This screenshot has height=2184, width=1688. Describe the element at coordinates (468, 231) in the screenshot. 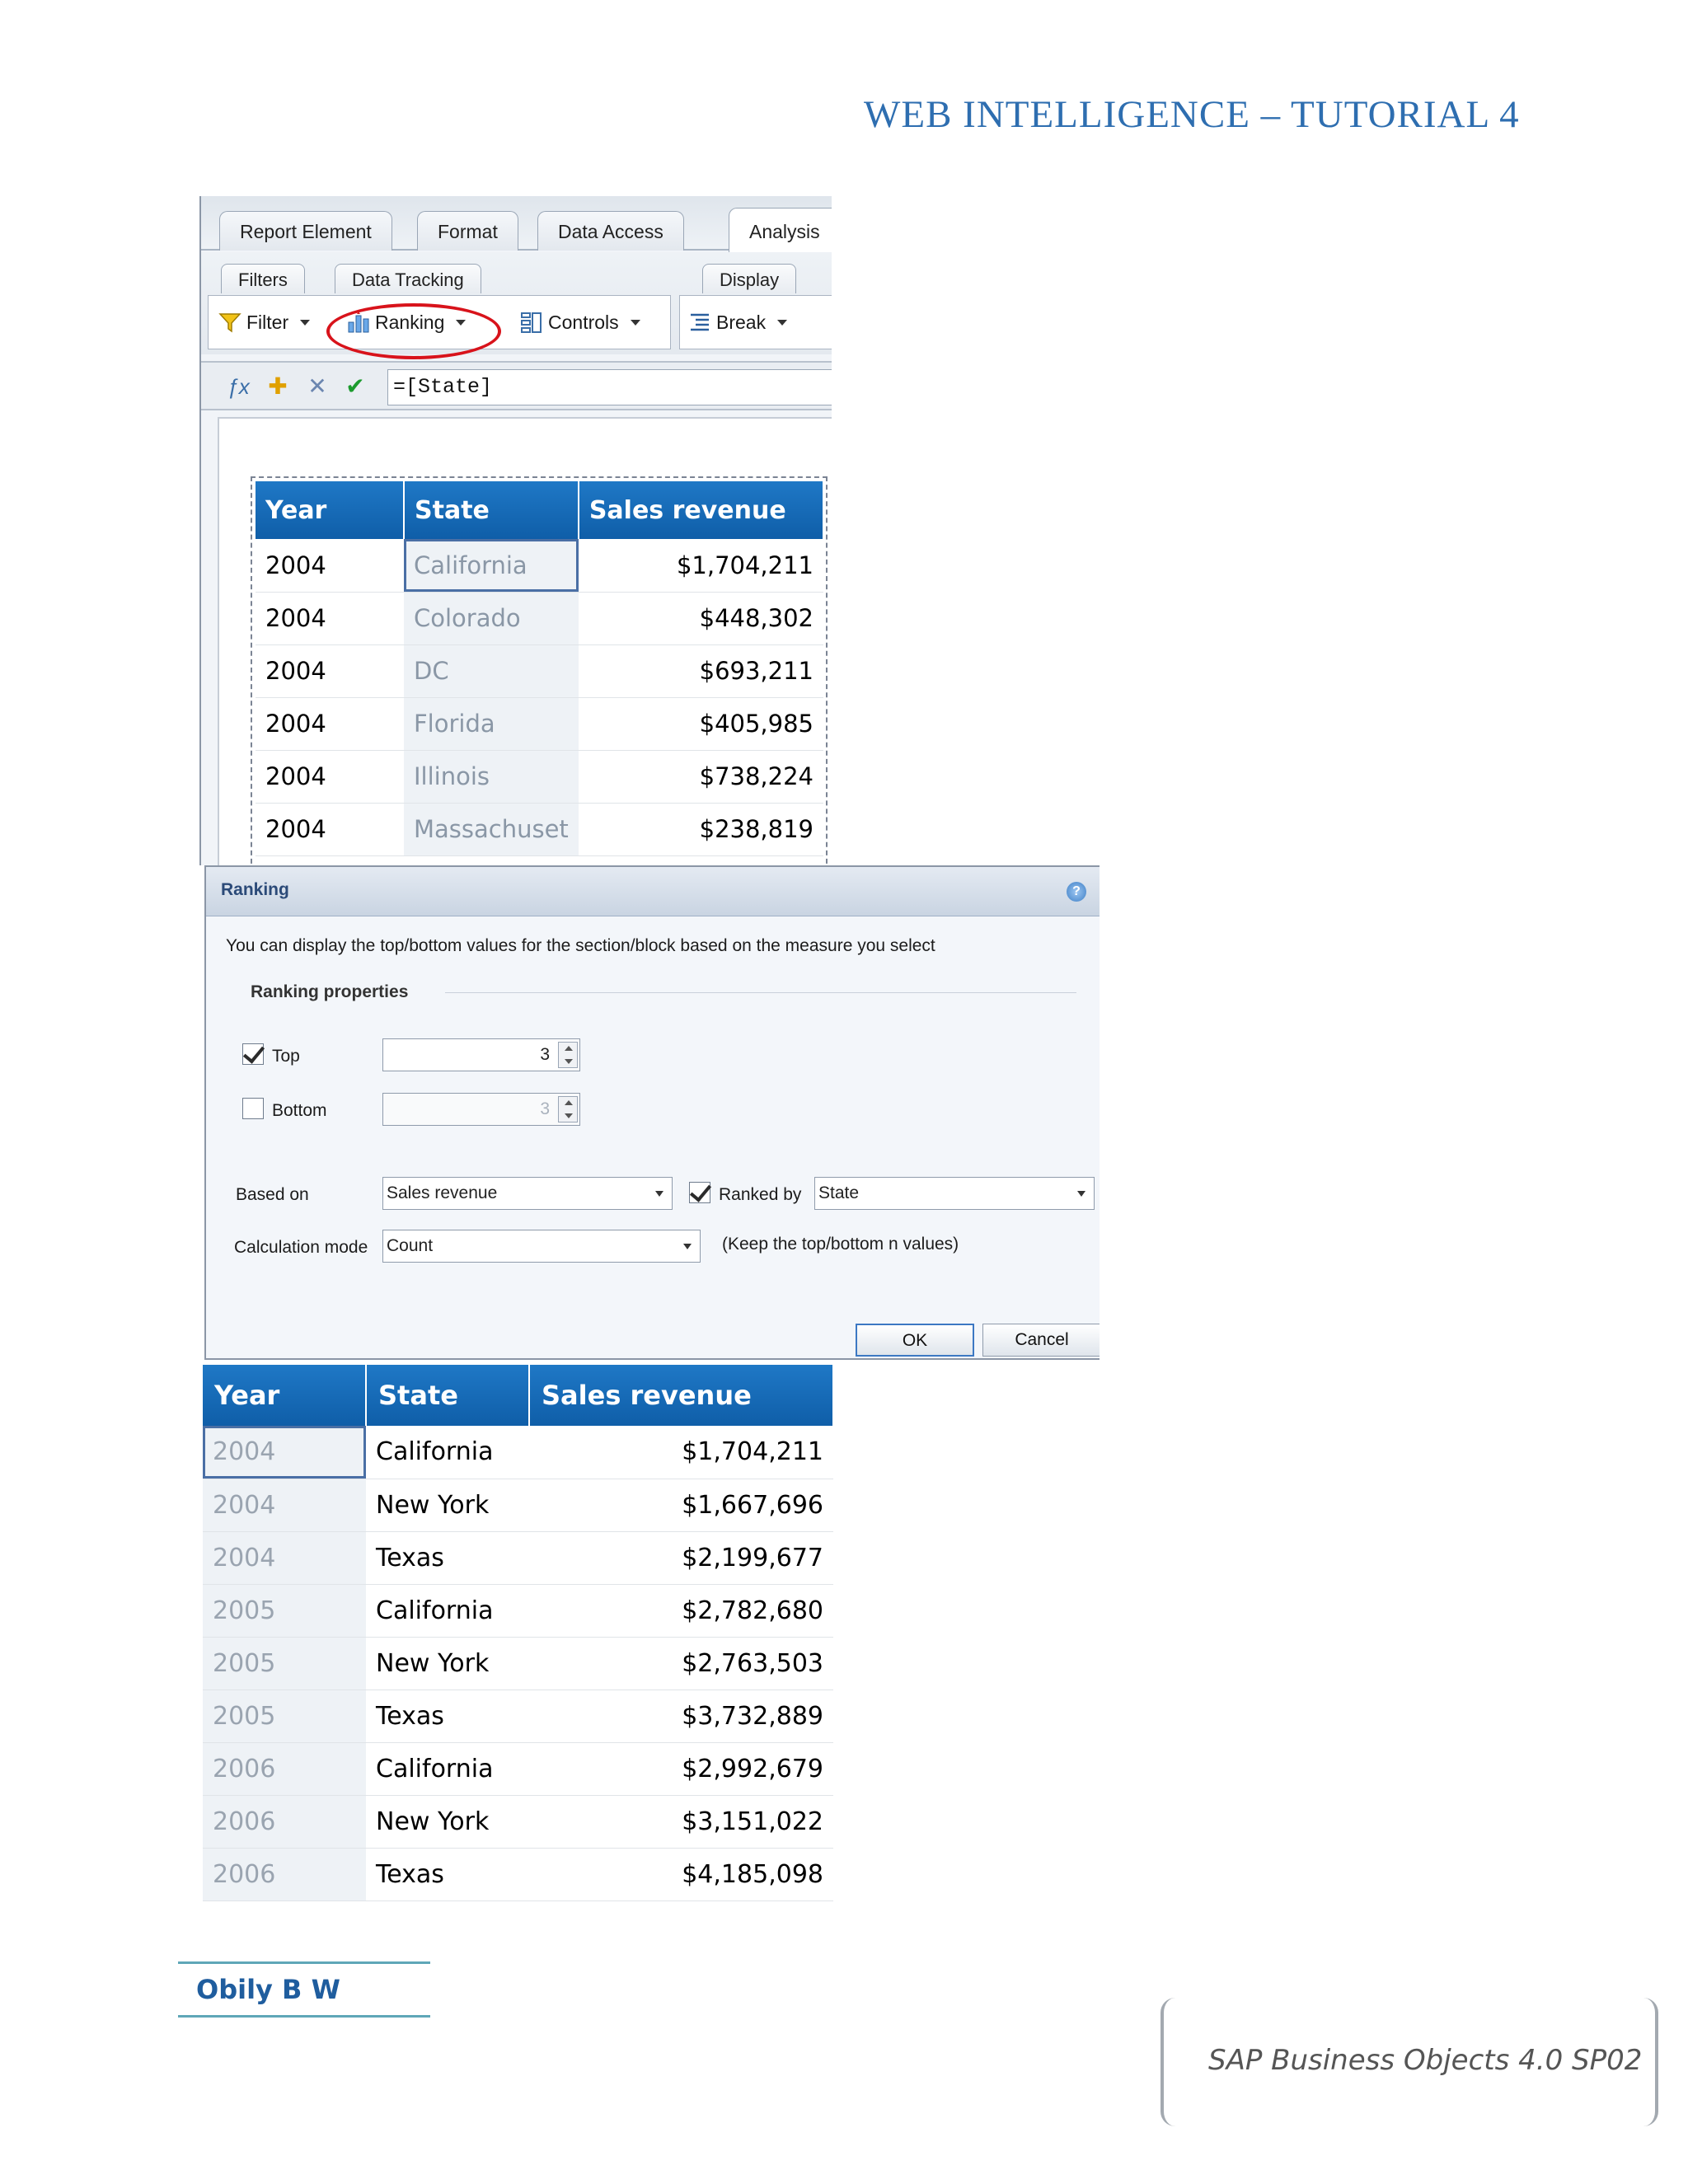

I see `tab-format: Format` at that location.